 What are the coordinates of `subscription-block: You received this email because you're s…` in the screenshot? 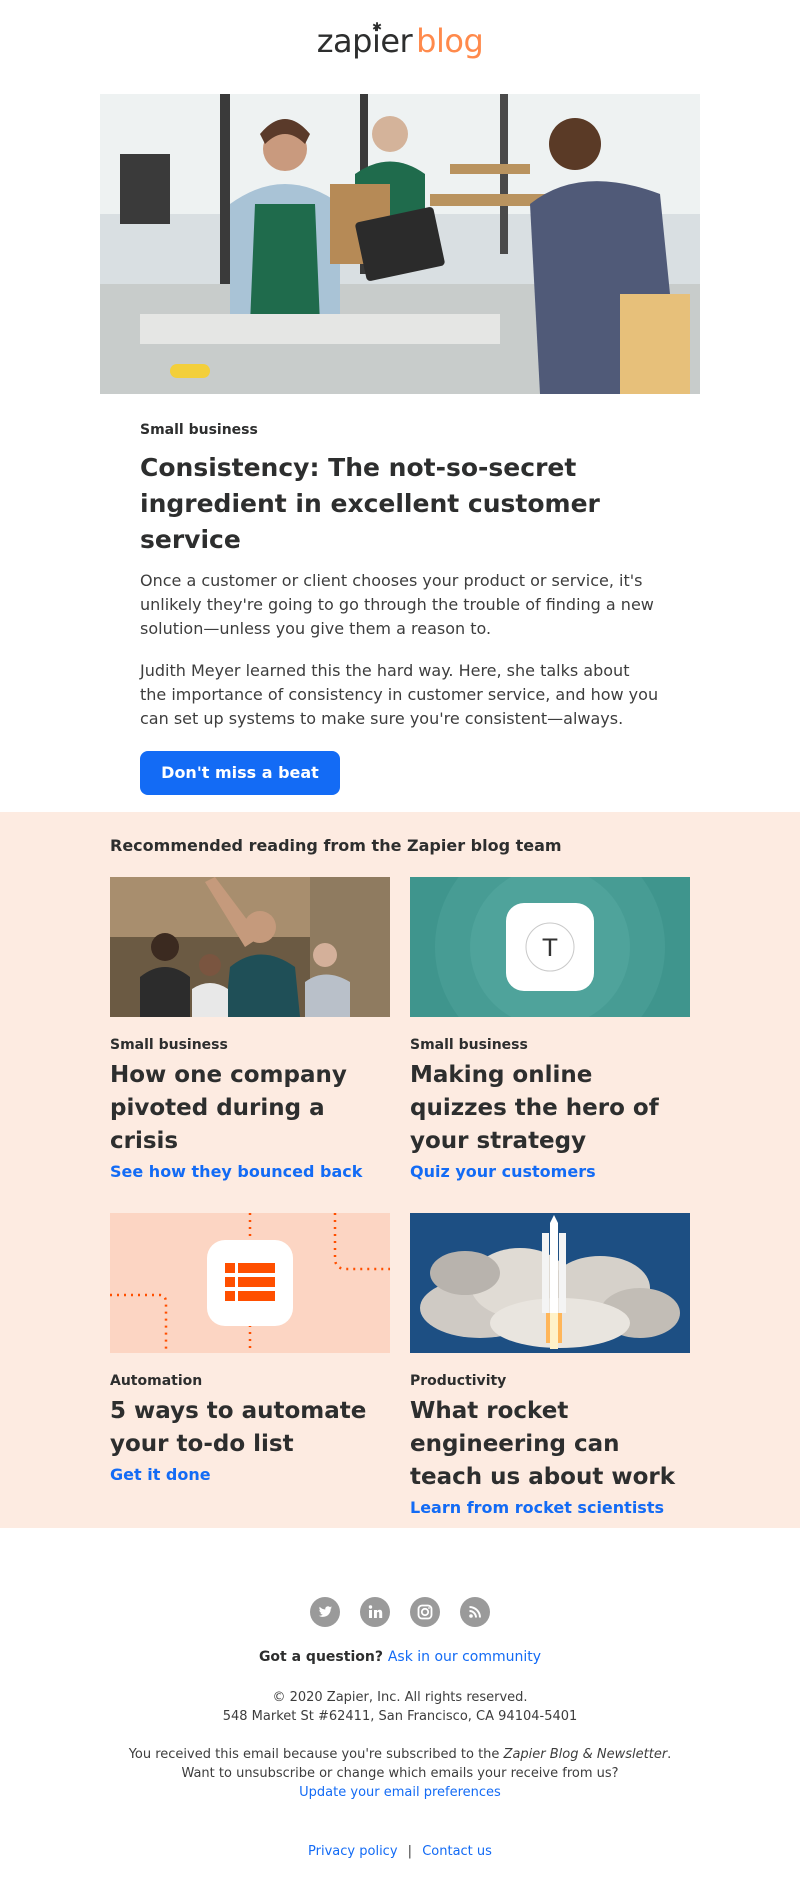 It's located at (400, 1773).